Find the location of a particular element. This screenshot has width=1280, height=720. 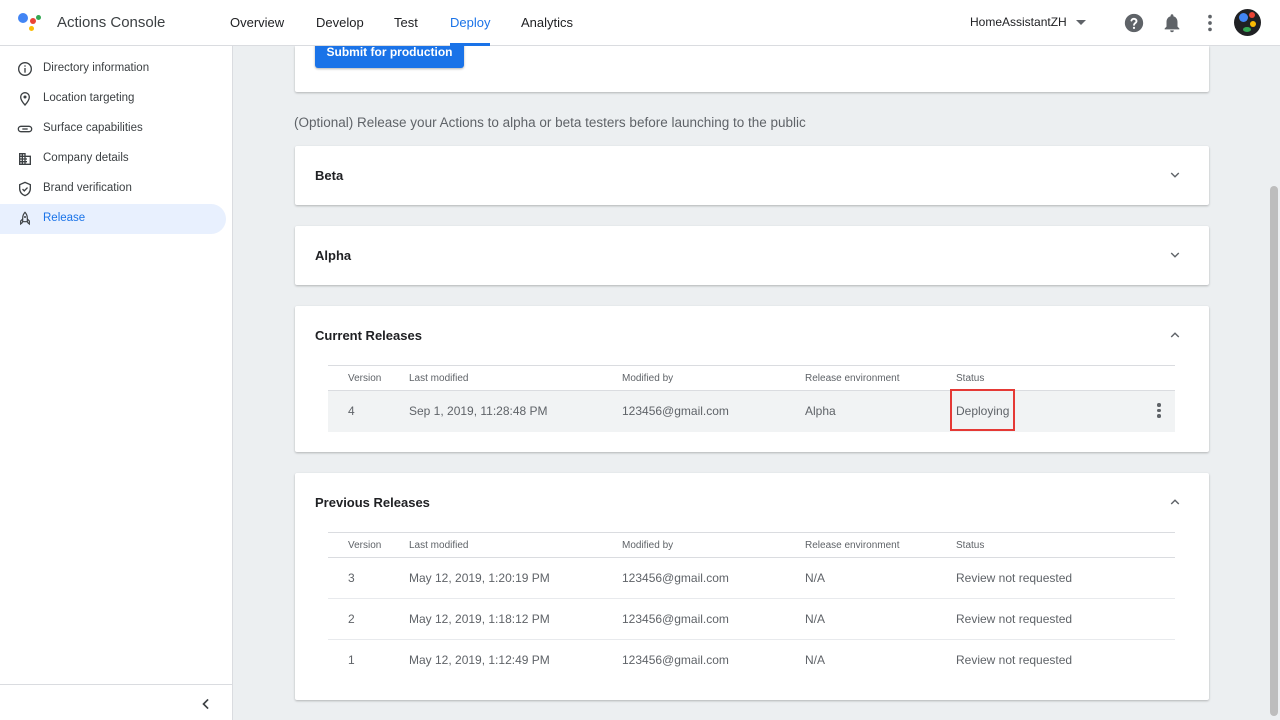

cell-last-modified: May 12, 2019, 1:12:49 PM is located at coordinates (479, 660).